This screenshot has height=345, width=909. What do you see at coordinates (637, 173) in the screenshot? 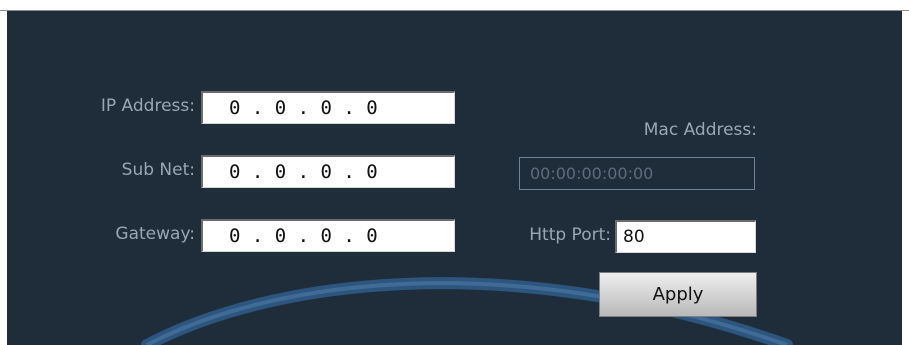
I see `mac-address-field: 00:00:00:00:00` at bounding box center [637, 173].